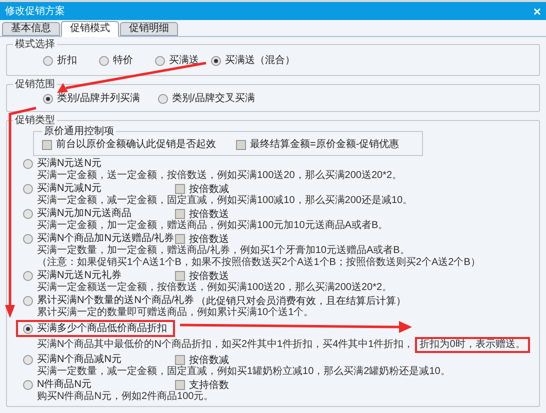 The width and height of the screenshot is (546, 413). I want to click on option-label: N件商品N元, so click(64, 384).